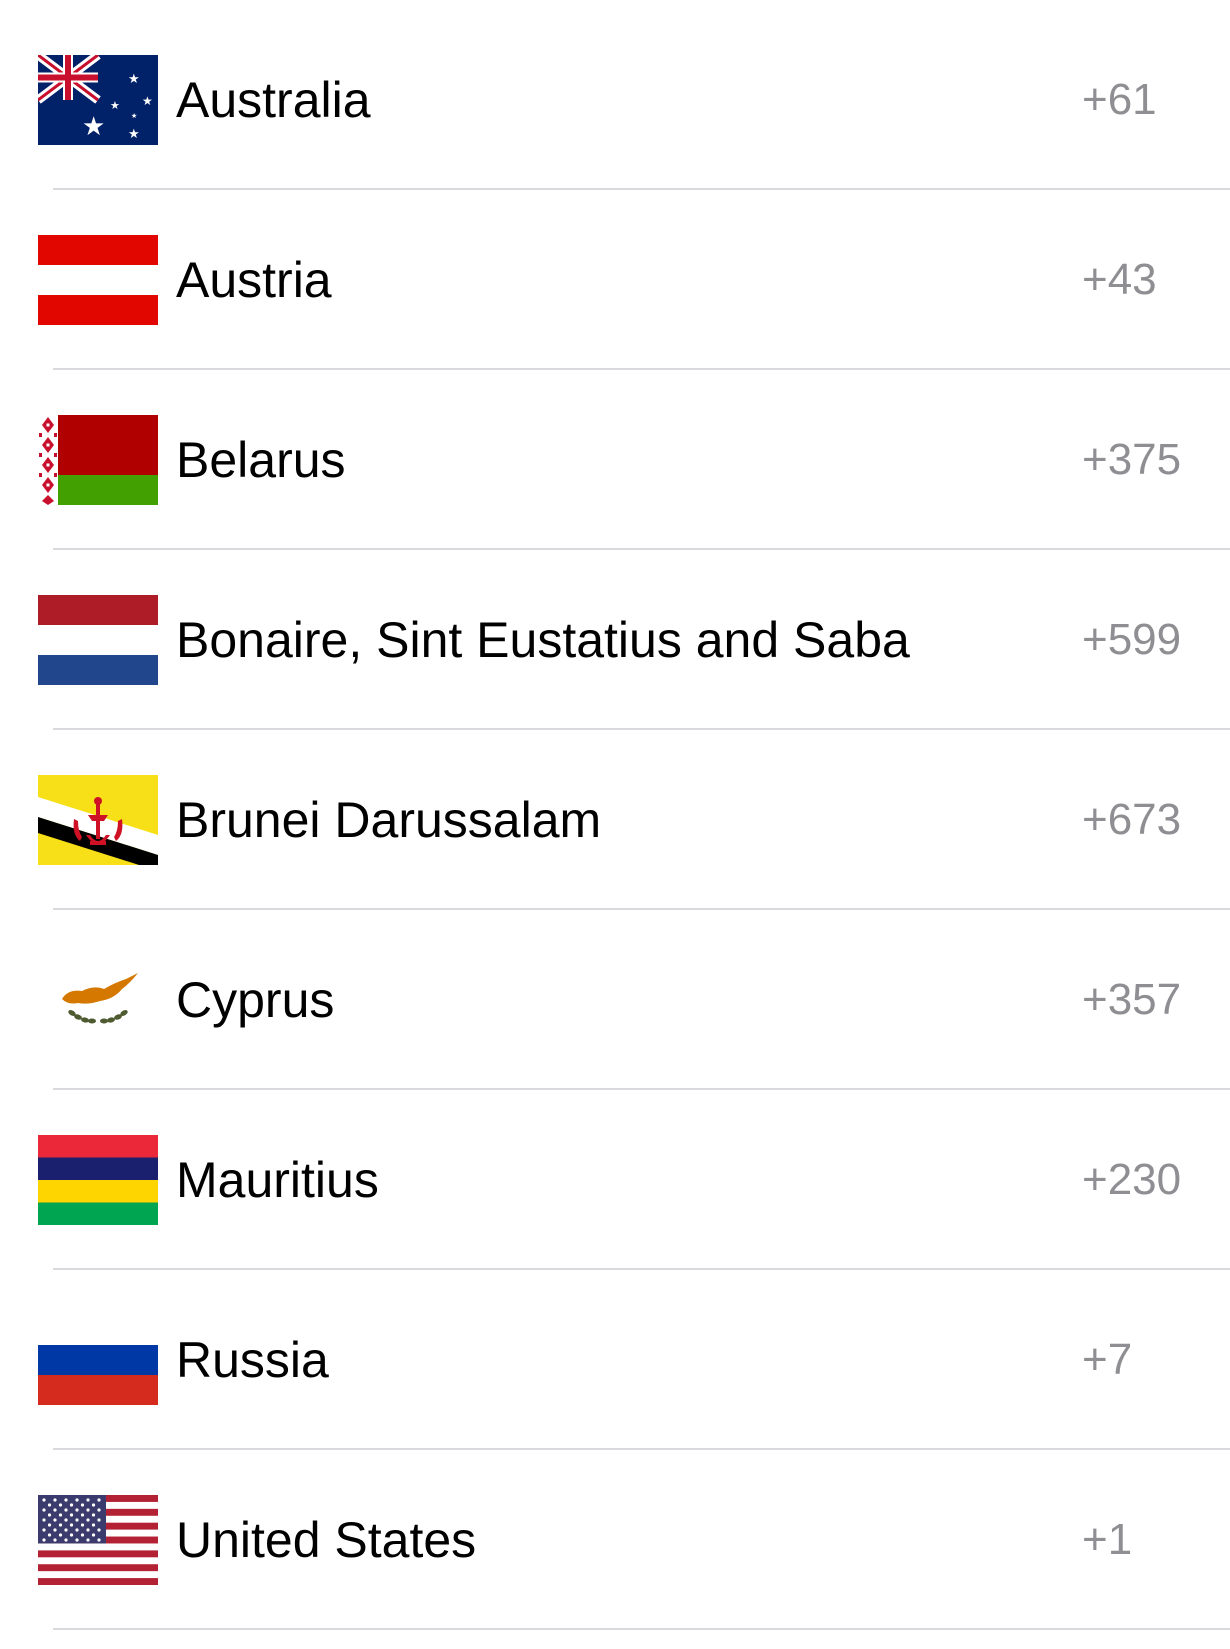 The width and height of the screenshot is (1230, 1649). I want to click on dial-code: +230, so click(1132, 1179).